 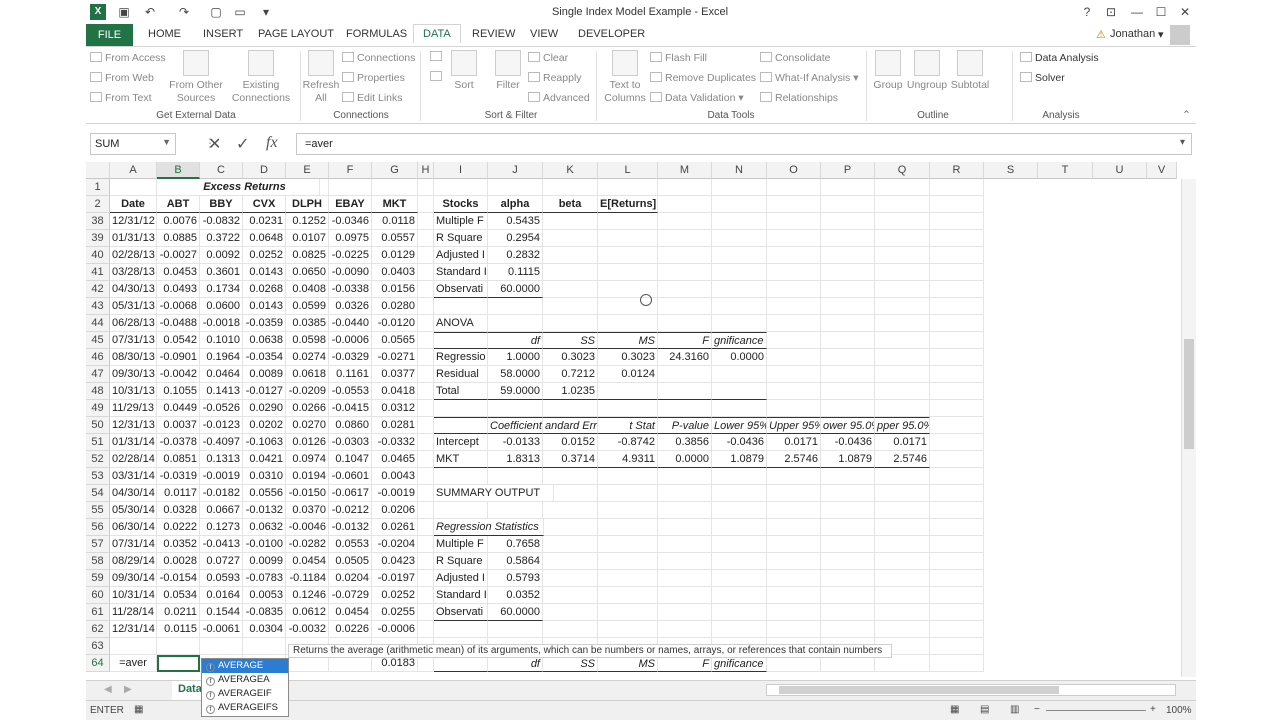 What do you see at coordinates (178, 578) in the screenshot?
I see `table-cell: -0.0154` at bounding box center [178, 578].